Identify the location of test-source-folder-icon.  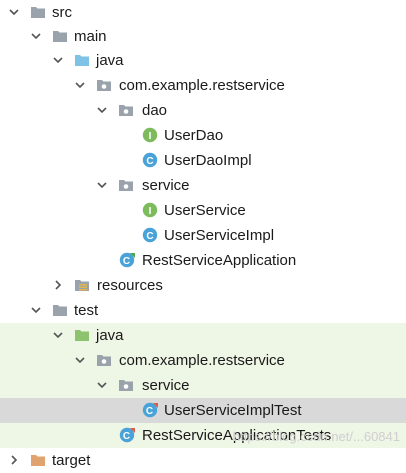
(82, 335).